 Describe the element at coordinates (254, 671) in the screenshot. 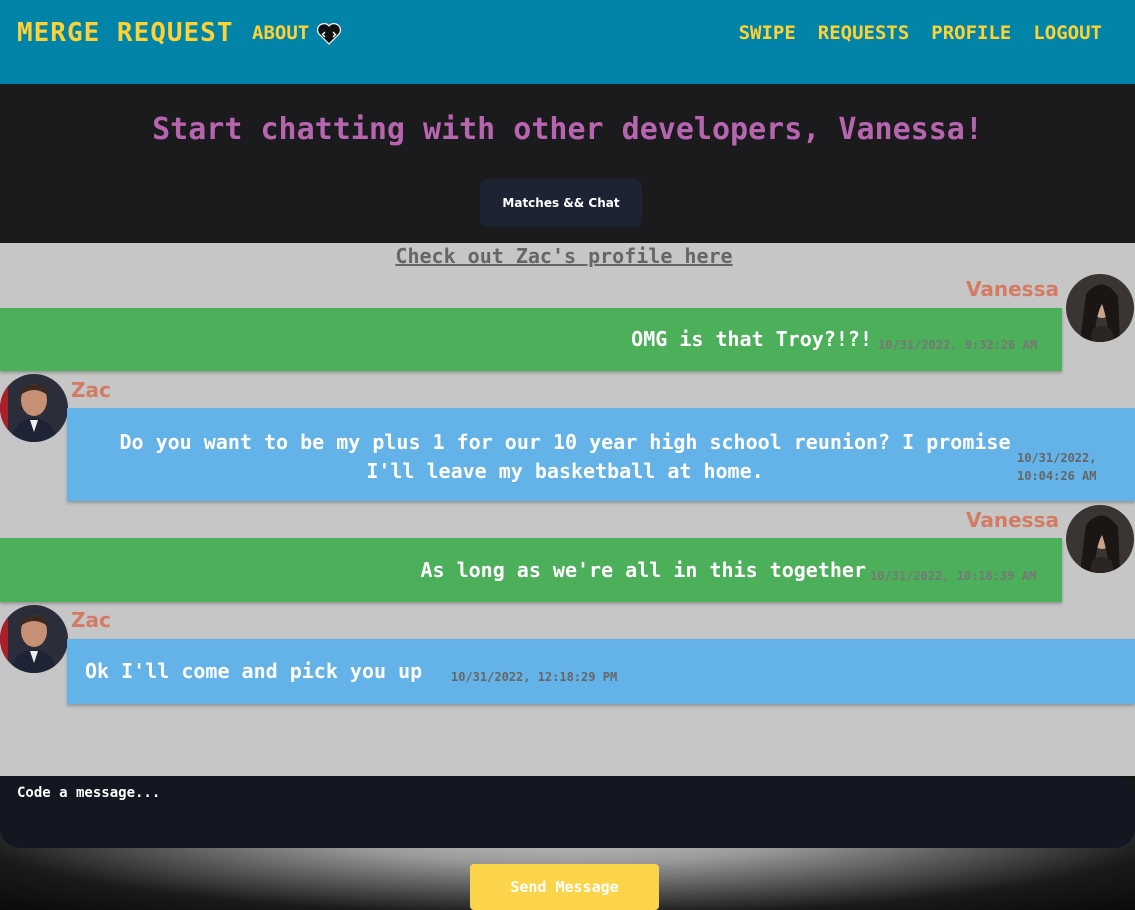

I see `message-text: Ok I'll come and pick you up` at that location.